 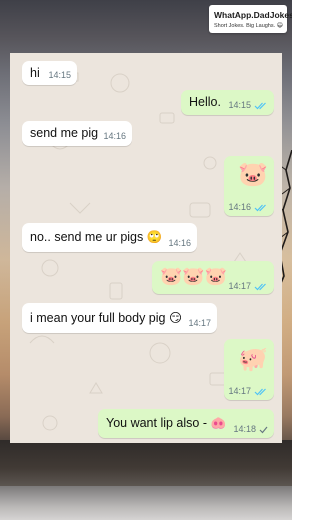 I want to click on message-bubble-incoming: i mean your full body pig 😏 14:17, so click(x=119, y=318).